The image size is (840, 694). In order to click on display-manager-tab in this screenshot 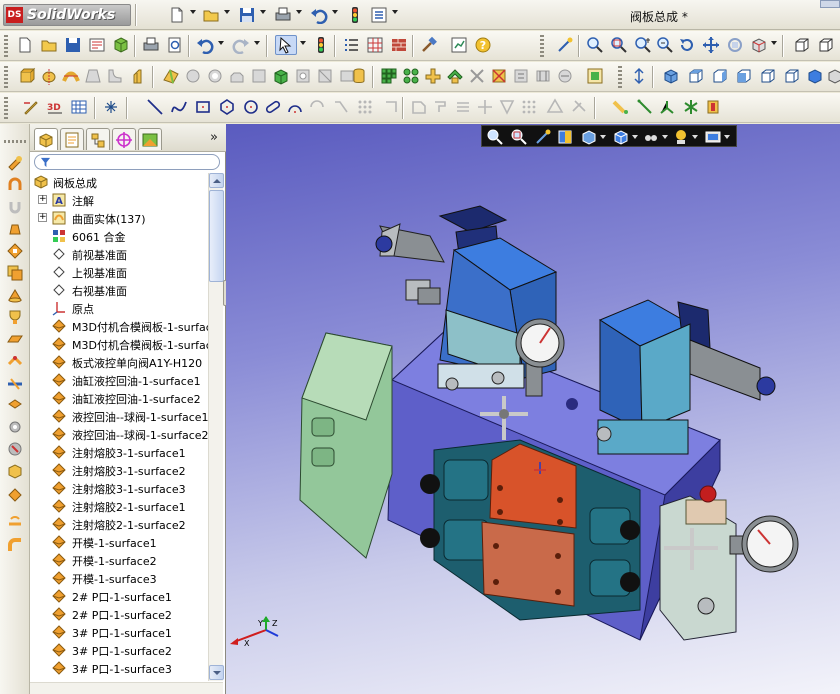, I will do `click(150, 139)`.